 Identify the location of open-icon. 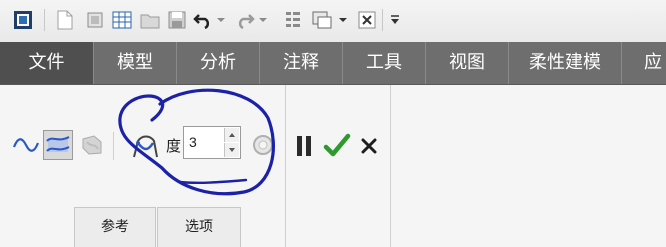
(95, 20).